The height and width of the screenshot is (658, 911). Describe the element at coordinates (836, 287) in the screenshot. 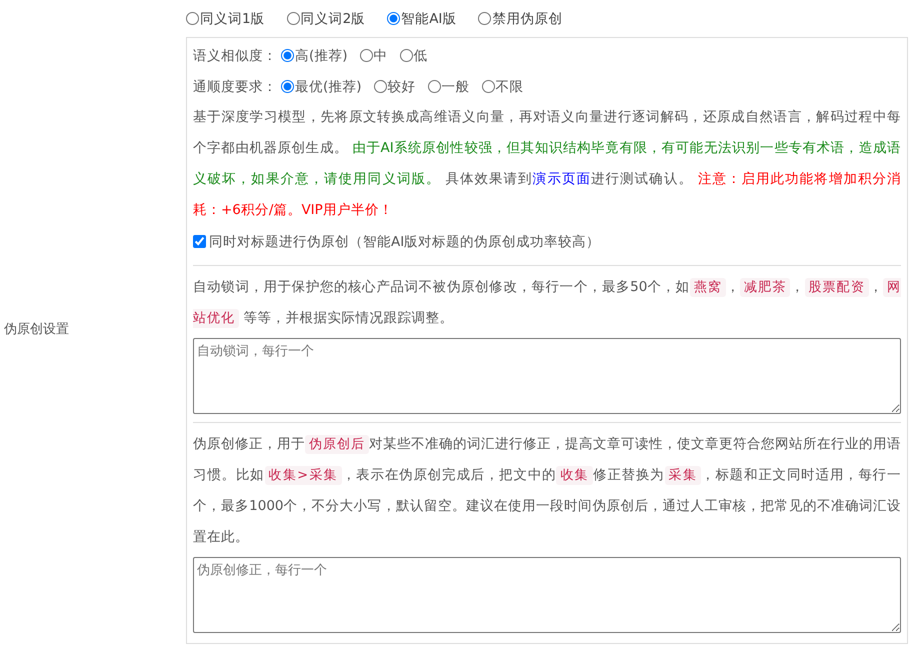

I see `keyword-example: 股票配资` at that location.